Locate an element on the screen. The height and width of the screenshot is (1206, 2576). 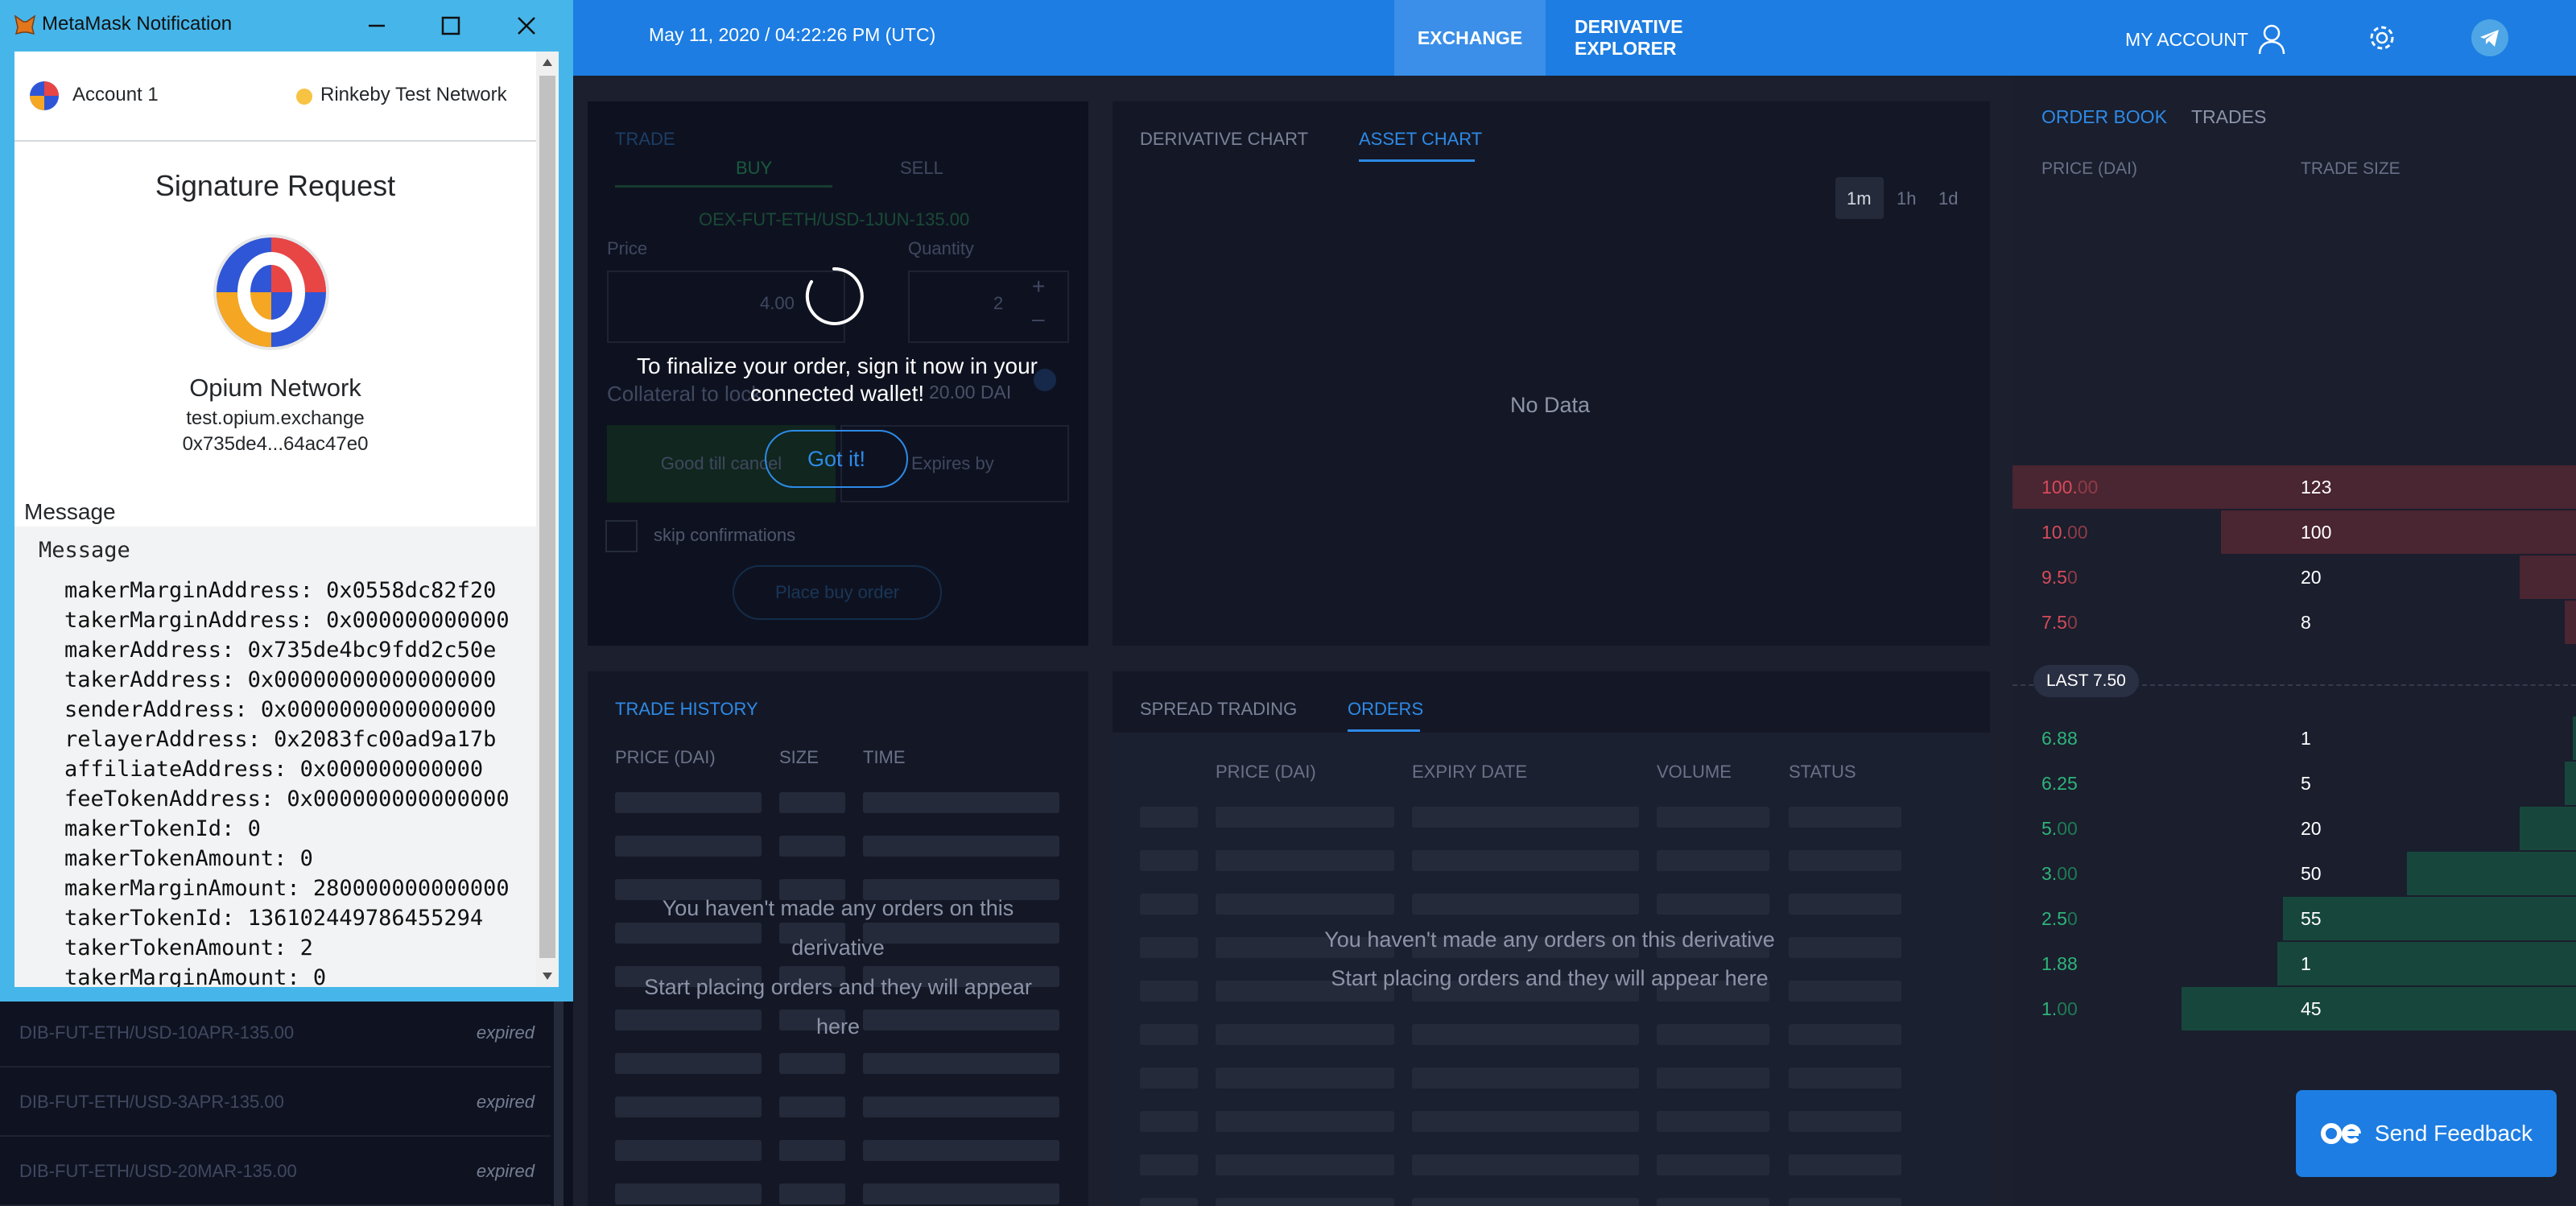
ask-row: 9.50 20 is located at coordinates (2294, 577).